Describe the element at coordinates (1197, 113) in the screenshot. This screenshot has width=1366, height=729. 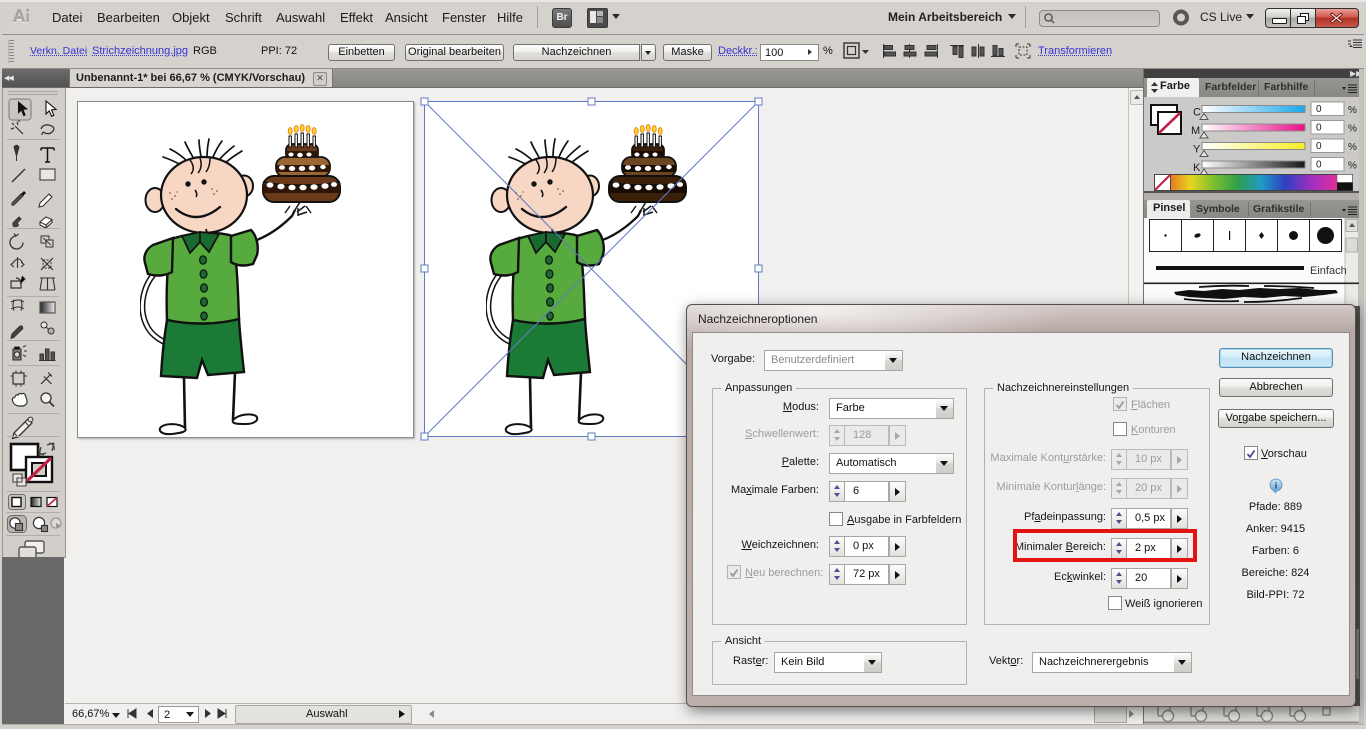
I see `svg-text: C` at that location.